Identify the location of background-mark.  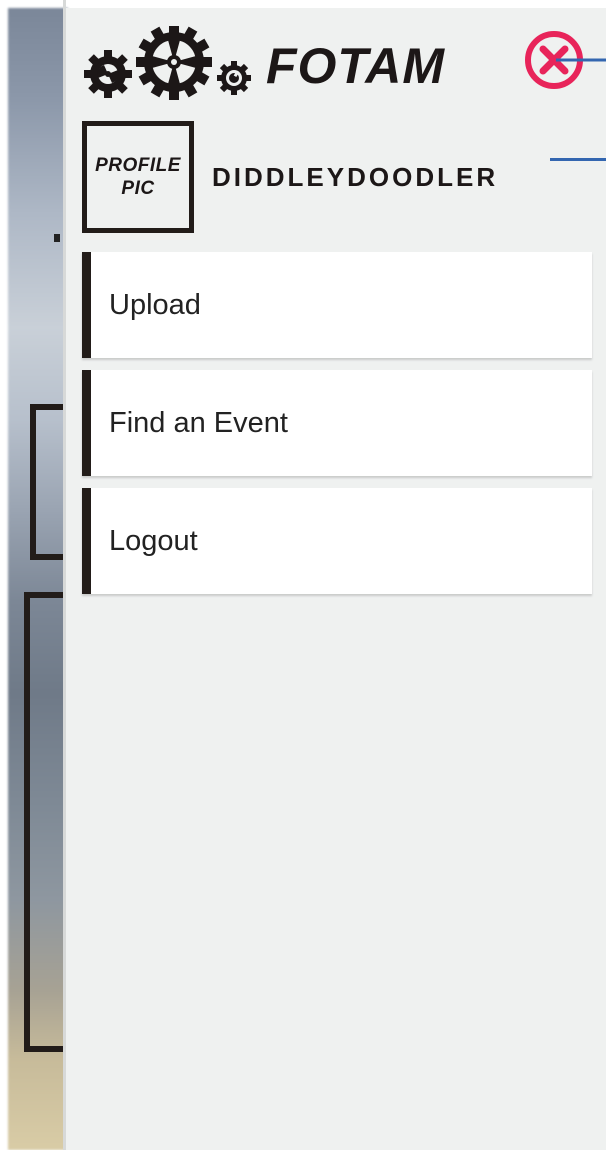
(57, 238).